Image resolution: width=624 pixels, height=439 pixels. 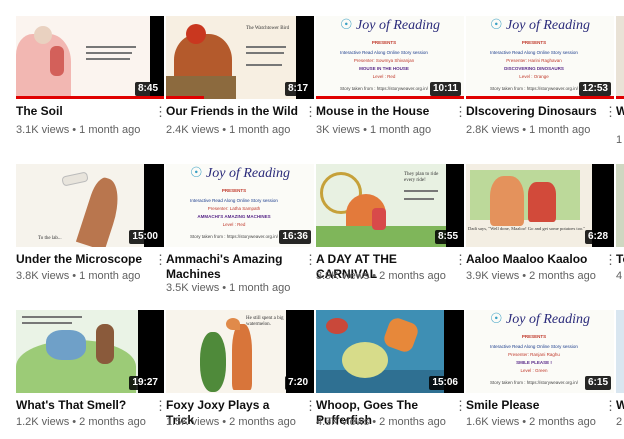 I want to click on view-count: 3.5K views, so click(x=193, y=288).